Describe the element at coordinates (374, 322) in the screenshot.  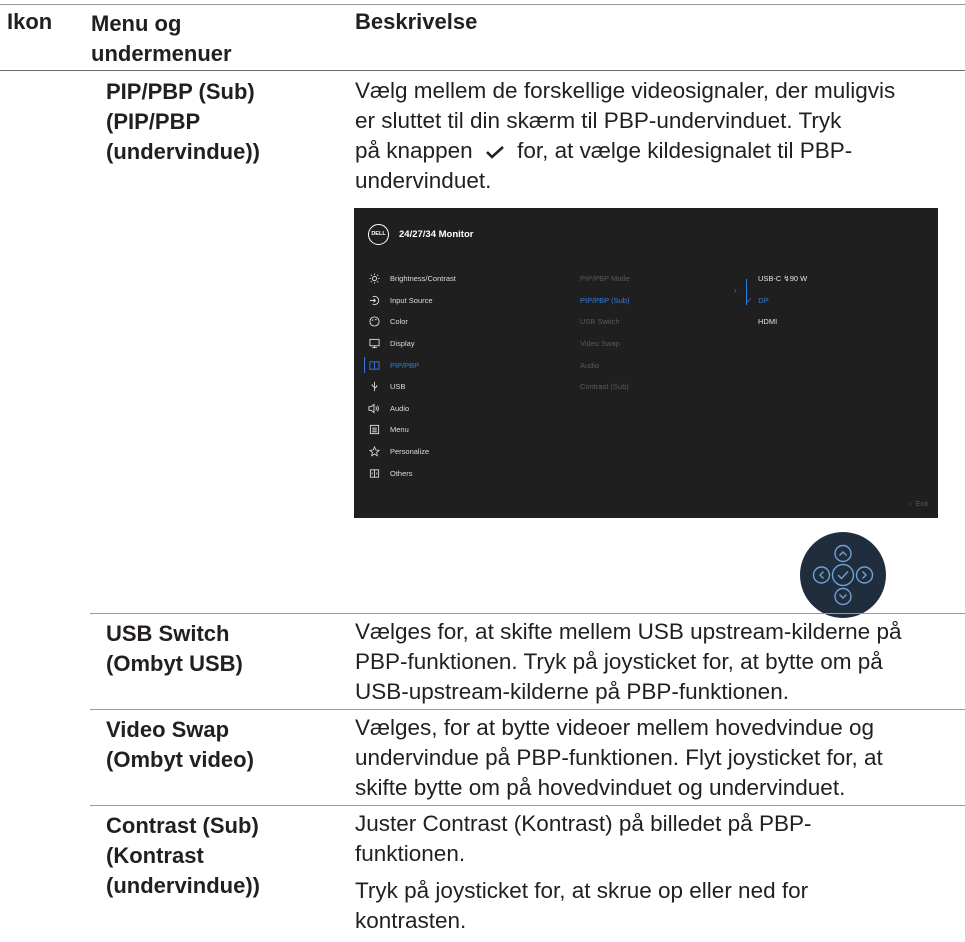
I see `palette-icon` at that location.